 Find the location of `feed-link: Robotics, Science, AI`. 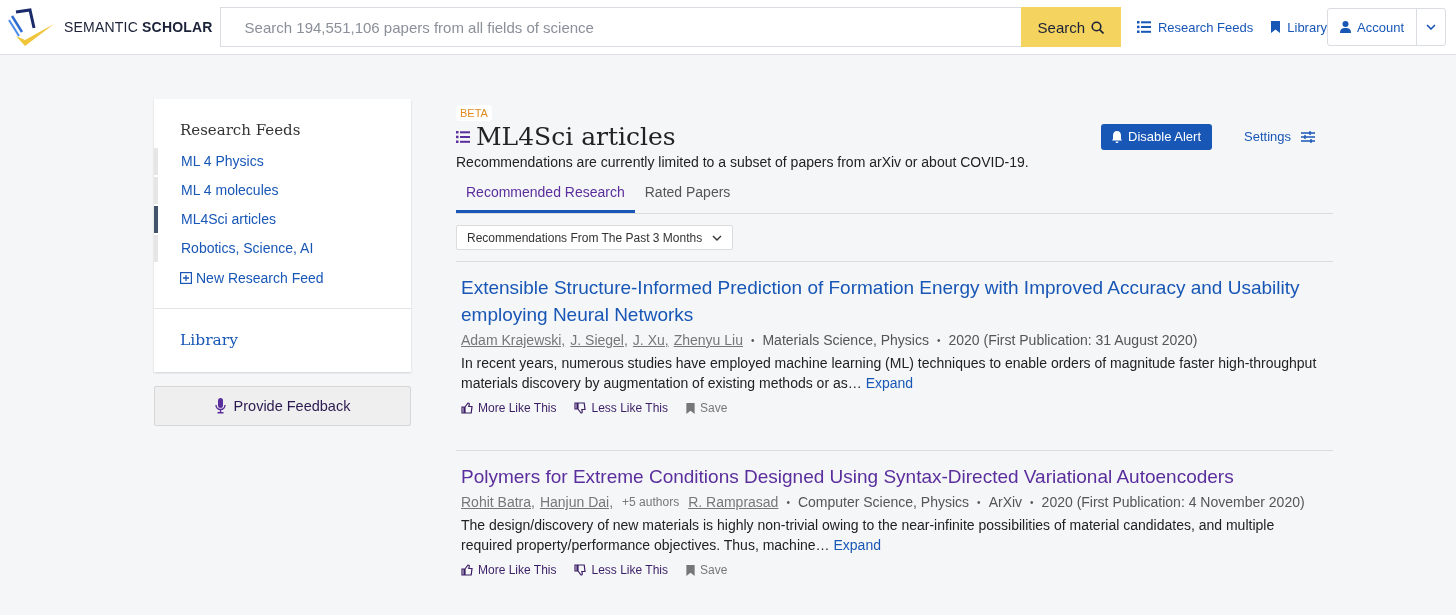

feed-link: Robotics, Science, AI is located at coordinates (282, 248).